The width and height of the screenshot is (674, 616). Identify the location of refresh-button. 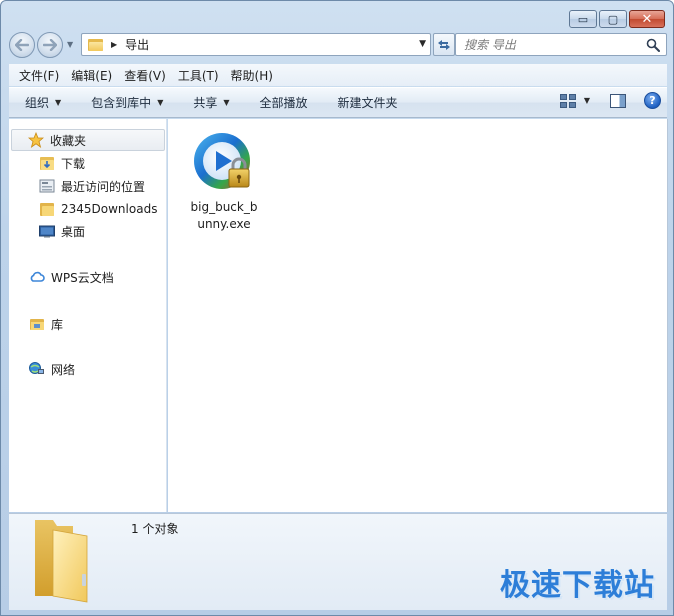
(444, 44).